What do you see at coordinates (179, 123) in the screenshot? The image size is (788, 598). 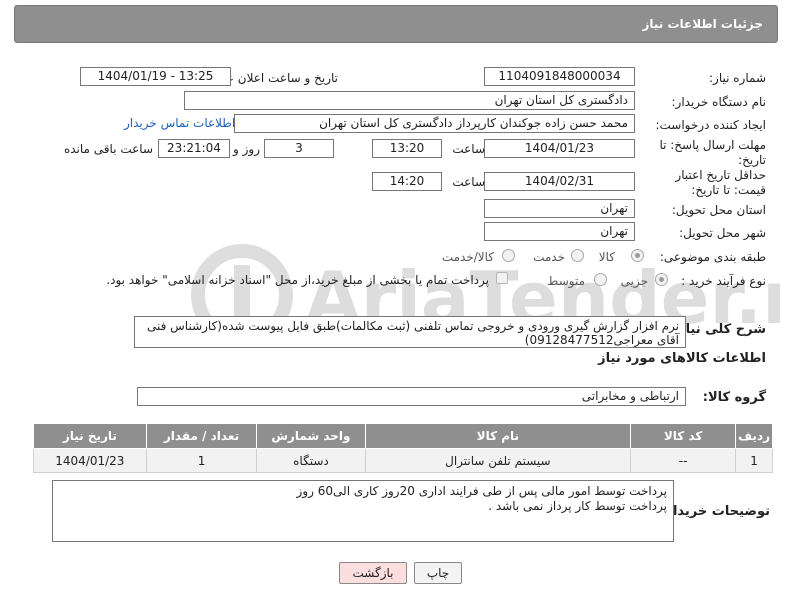 I see `buyer-contact-link: اطلاعات تماس خریدار` at bounding box center [179, 123].